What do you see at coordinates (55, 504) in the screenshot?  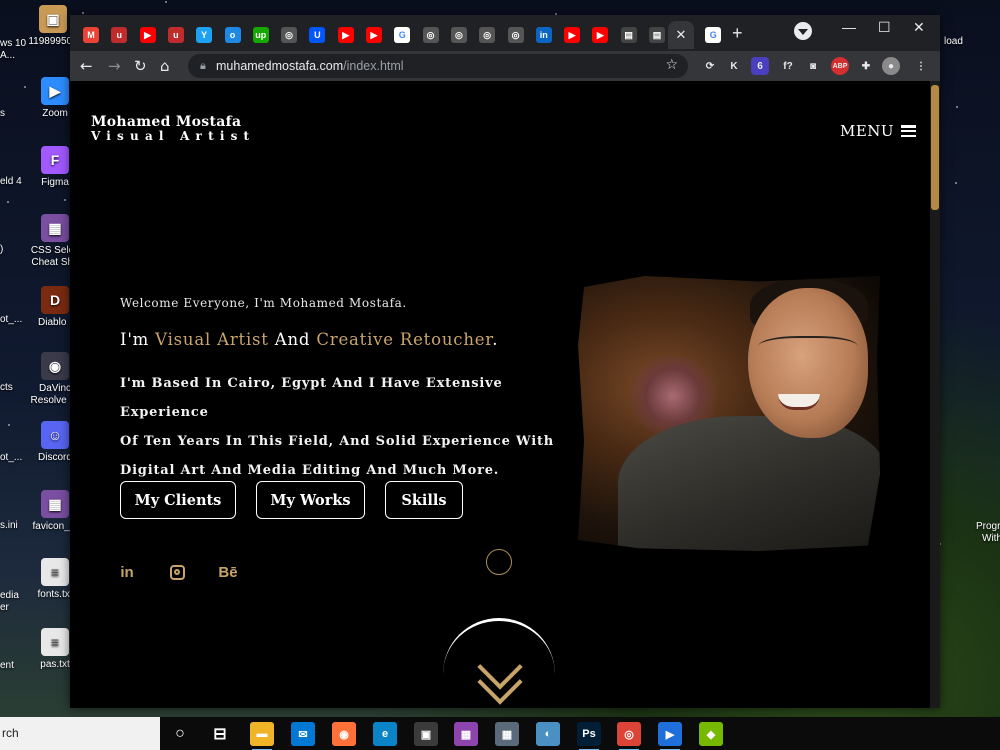 I see `app-icon: ▦` at bounding box center [55, 504].